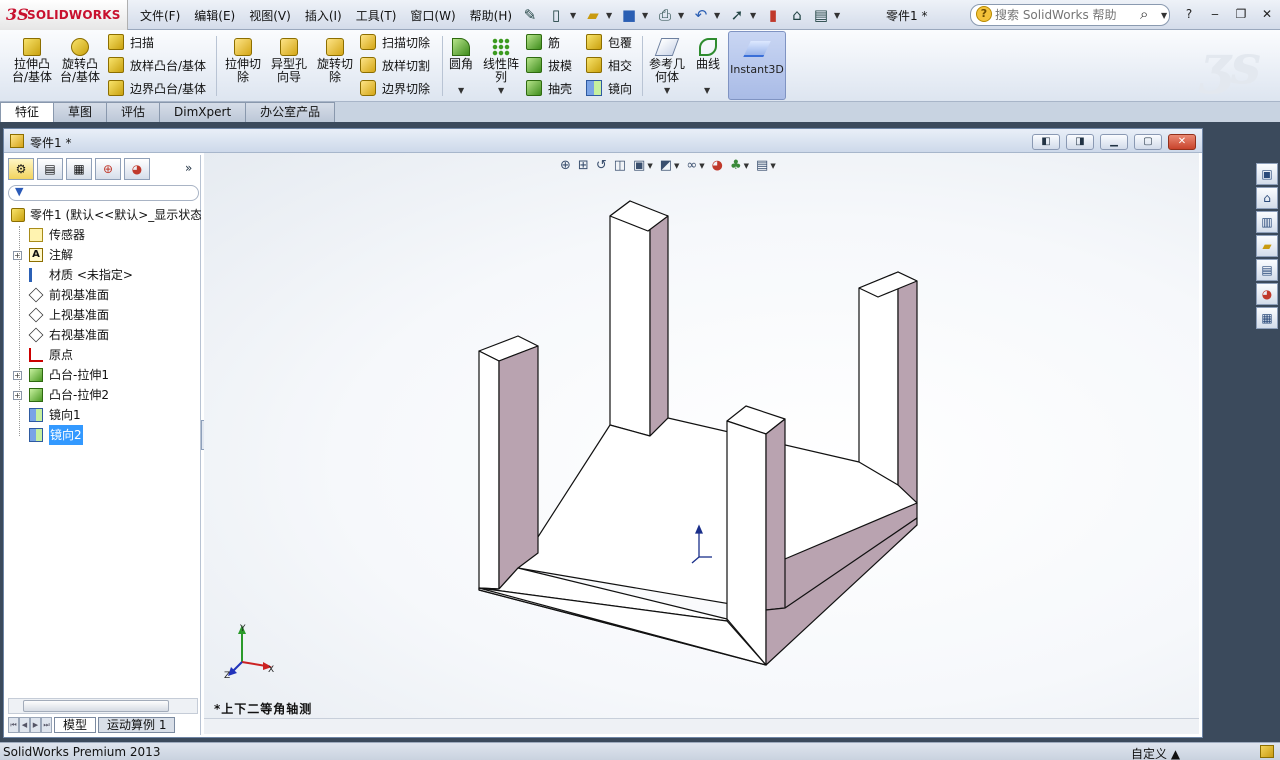 The height and width of the screenshot is (760, 1280). Describe the element at coordinates (1155, 752) in the screenshot. I see `unit-system: 自定义 ▲` at that location.